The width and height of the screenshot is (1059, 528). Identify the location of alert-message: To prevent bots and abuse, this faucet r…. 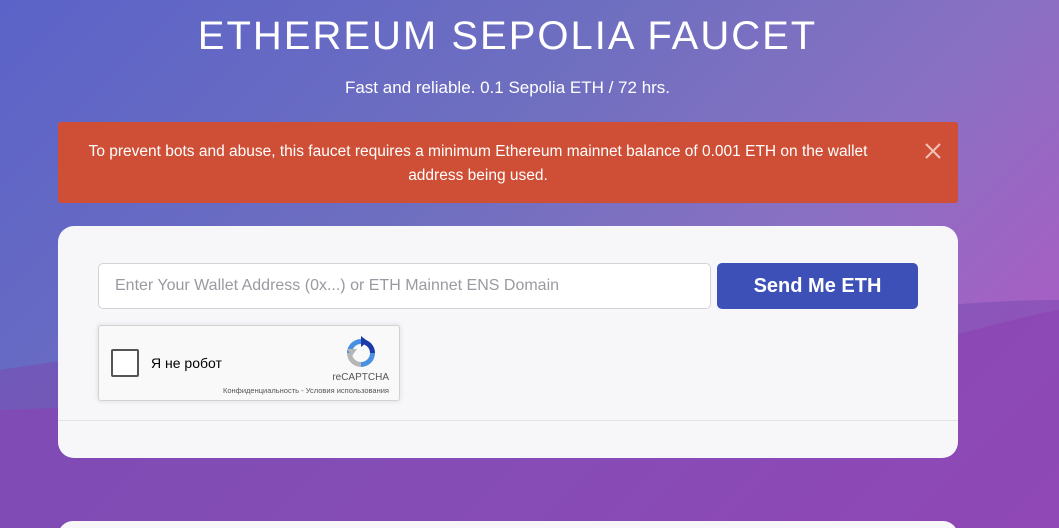
(478, 163).